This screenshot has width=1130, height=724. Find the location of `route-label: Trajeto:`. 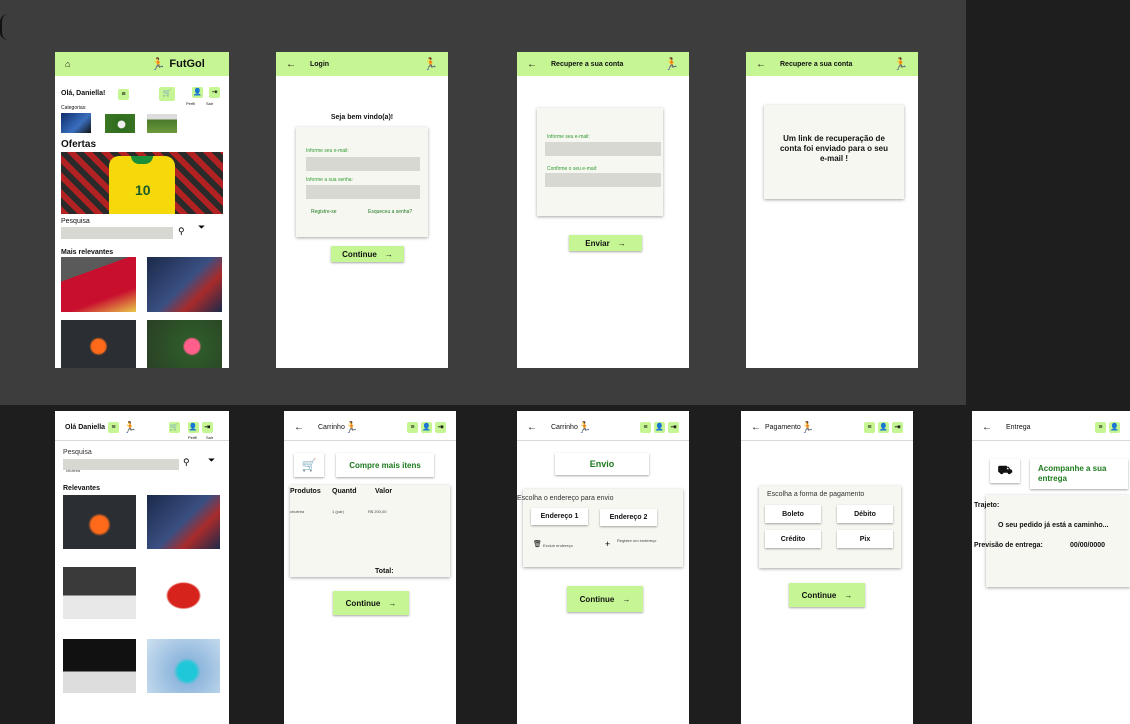

route-label: Trajeto: is located at coordinates (987, 505).